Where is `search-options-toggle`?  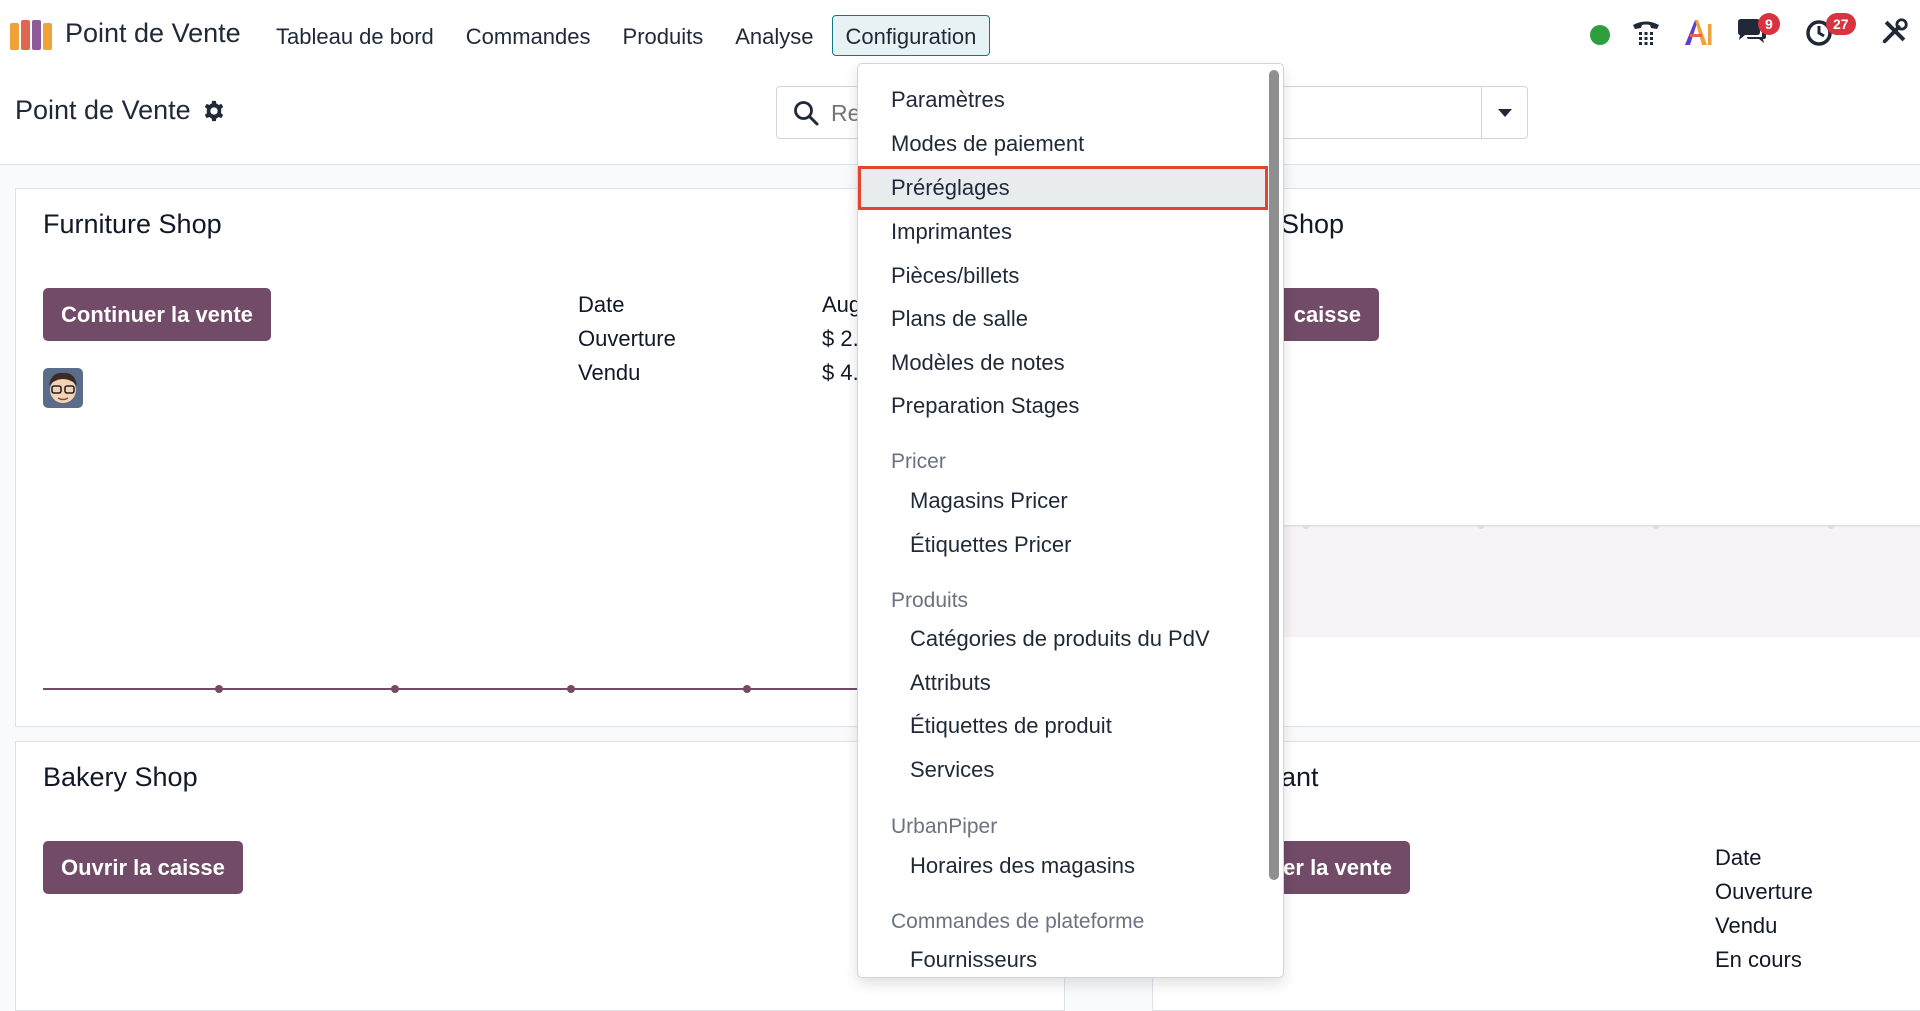 search-options-toggle is located at coordinates (1504, 112).